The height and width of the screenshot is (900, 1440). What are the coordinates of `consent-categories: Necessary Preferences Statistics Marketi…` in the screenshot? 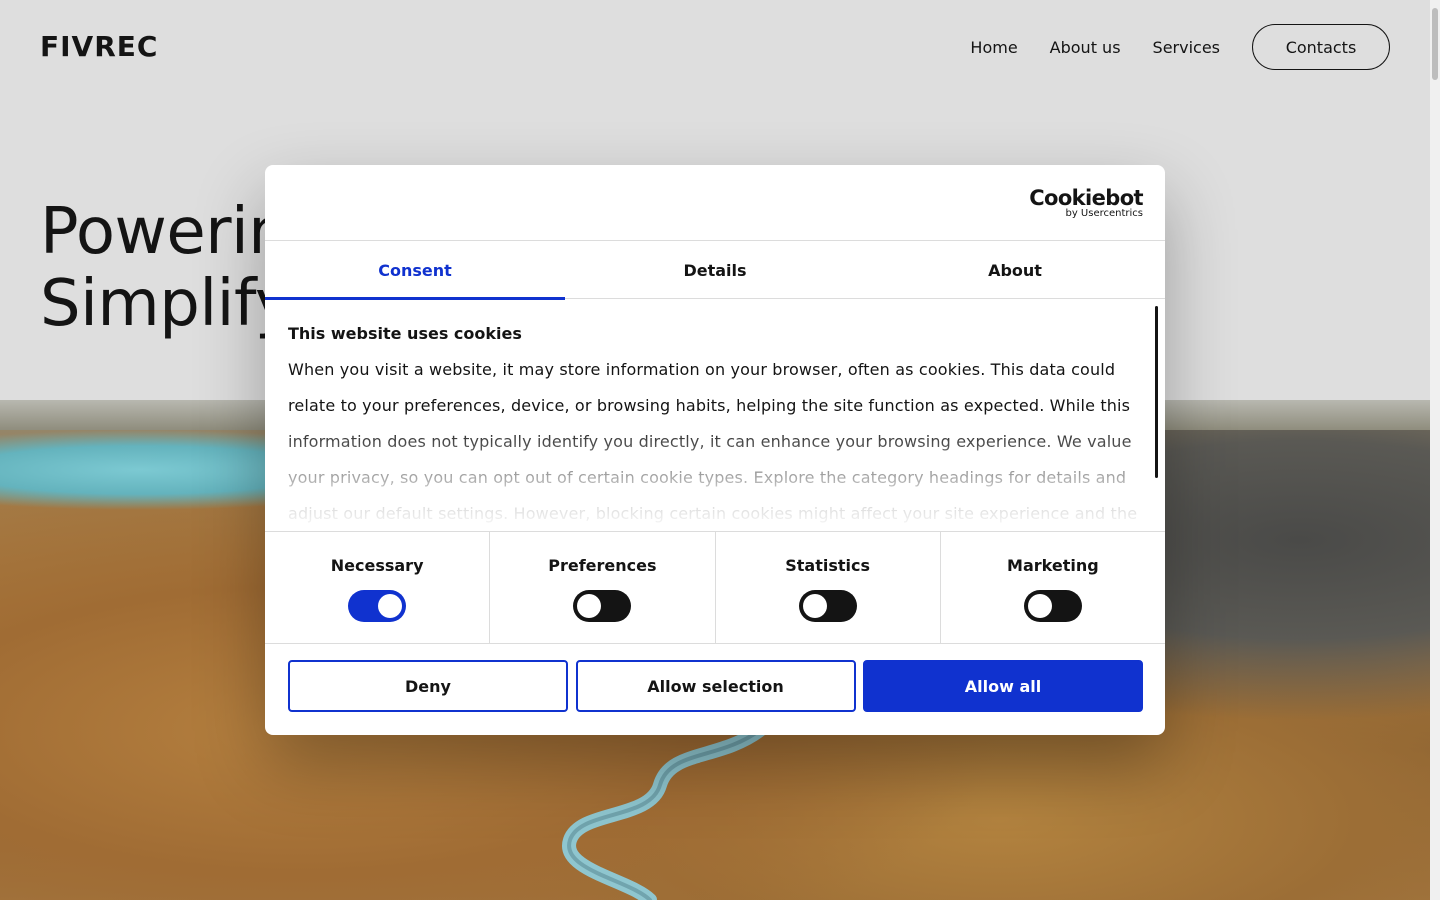 It's located at (715, 587).